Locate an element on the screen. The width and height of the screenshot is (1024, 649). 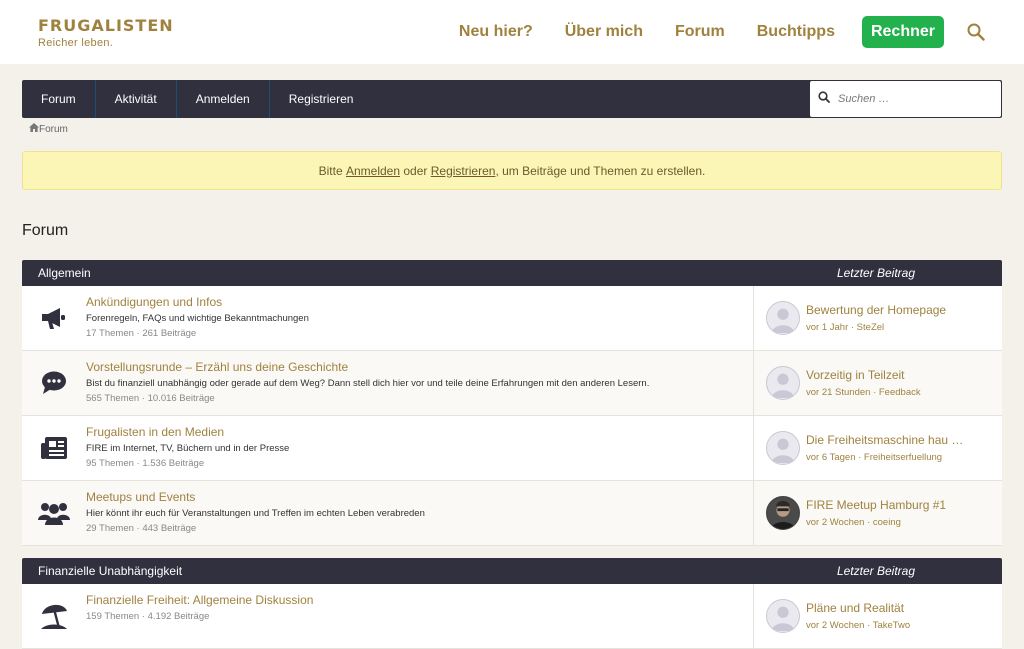
last-post-title: Pläne und Realität is located at coordinates (858, 608).